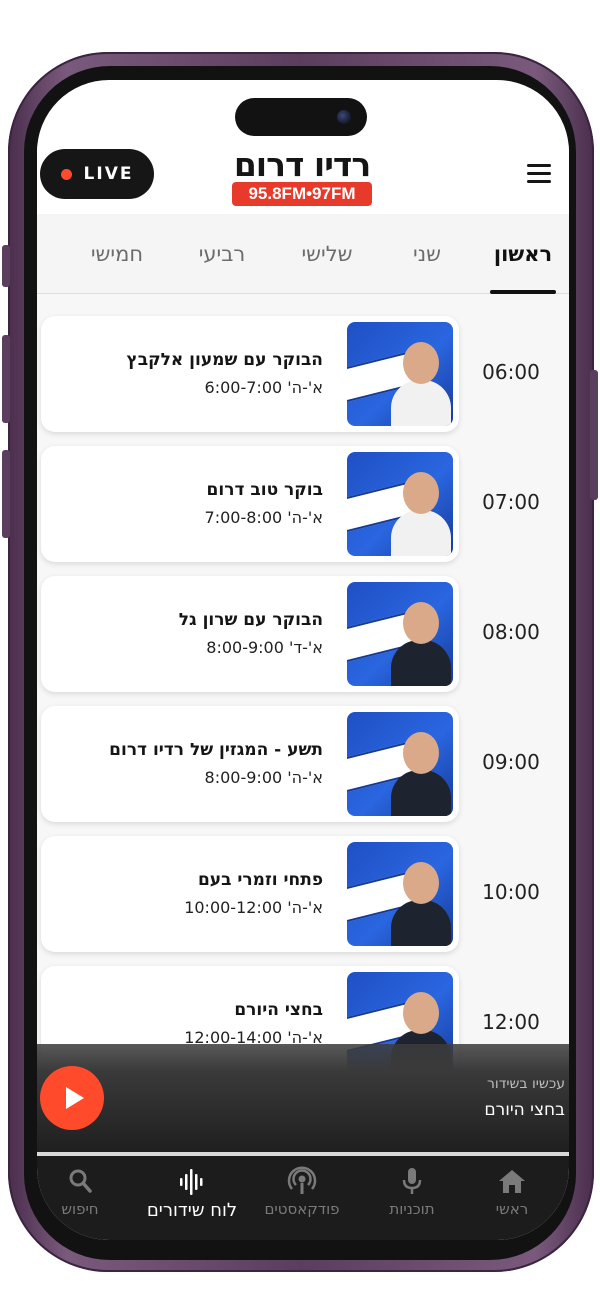 The width and height of the screenshot is (600, 1299). Describe the element at coordinates (303, 1098) in the screenshot. I see `now-playing-bar: עכשיו בשידור בחצי היורם` at that location.